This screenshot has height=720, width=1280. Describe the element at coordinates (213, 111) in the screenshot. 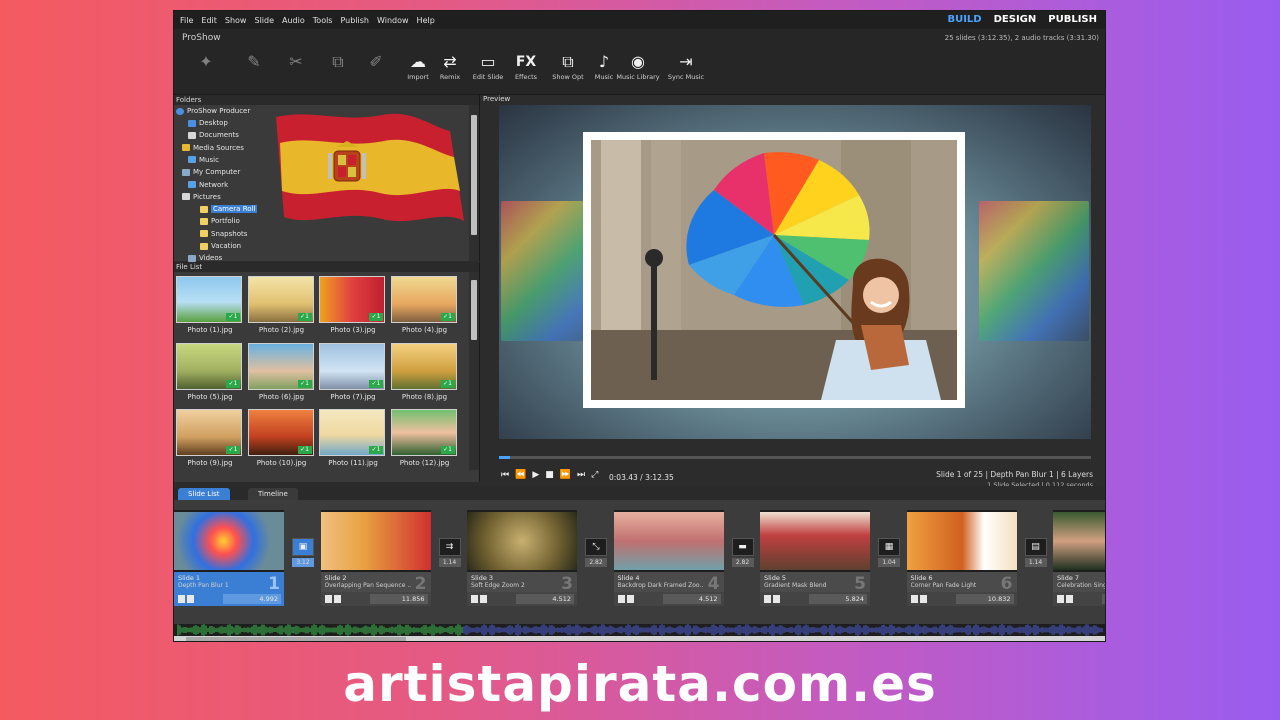

I see `tree-node-root: ProShow Producer` at that location.